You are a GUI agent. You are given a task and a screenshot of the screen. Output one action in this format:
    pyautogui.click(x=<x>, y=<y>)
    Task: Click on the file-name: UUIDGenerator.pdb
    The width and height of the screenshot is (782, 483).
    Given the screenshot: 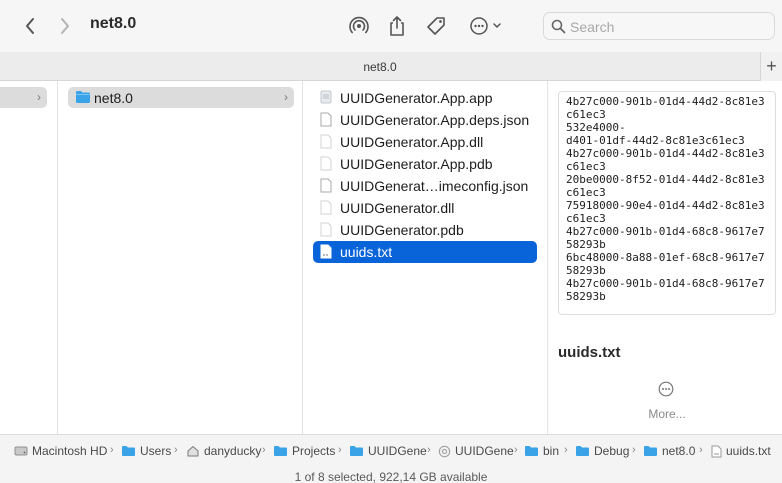 What is the action you would take?
    pyautogui.click(x=402, y=230)
    